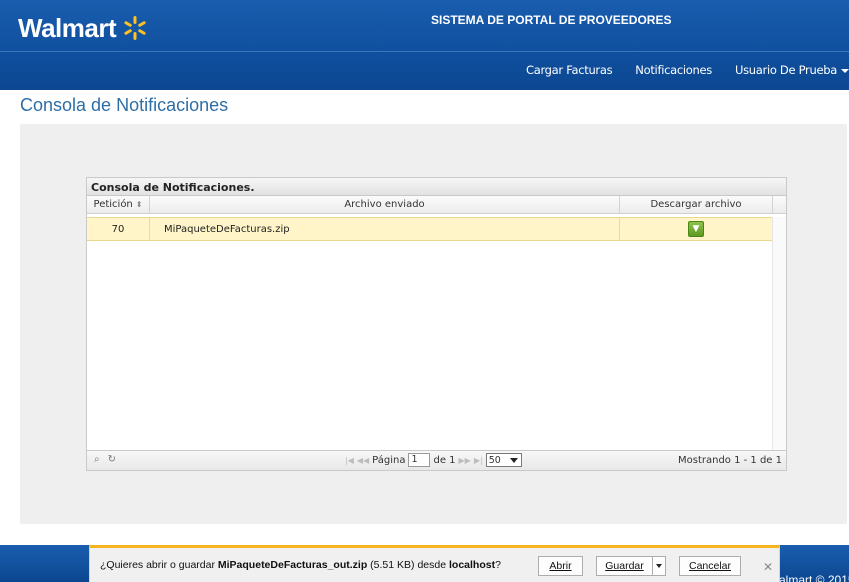 The height and width of the screenshot is (582, 849). I want to click on column-label: Descargar archivo, so click(696, 204).